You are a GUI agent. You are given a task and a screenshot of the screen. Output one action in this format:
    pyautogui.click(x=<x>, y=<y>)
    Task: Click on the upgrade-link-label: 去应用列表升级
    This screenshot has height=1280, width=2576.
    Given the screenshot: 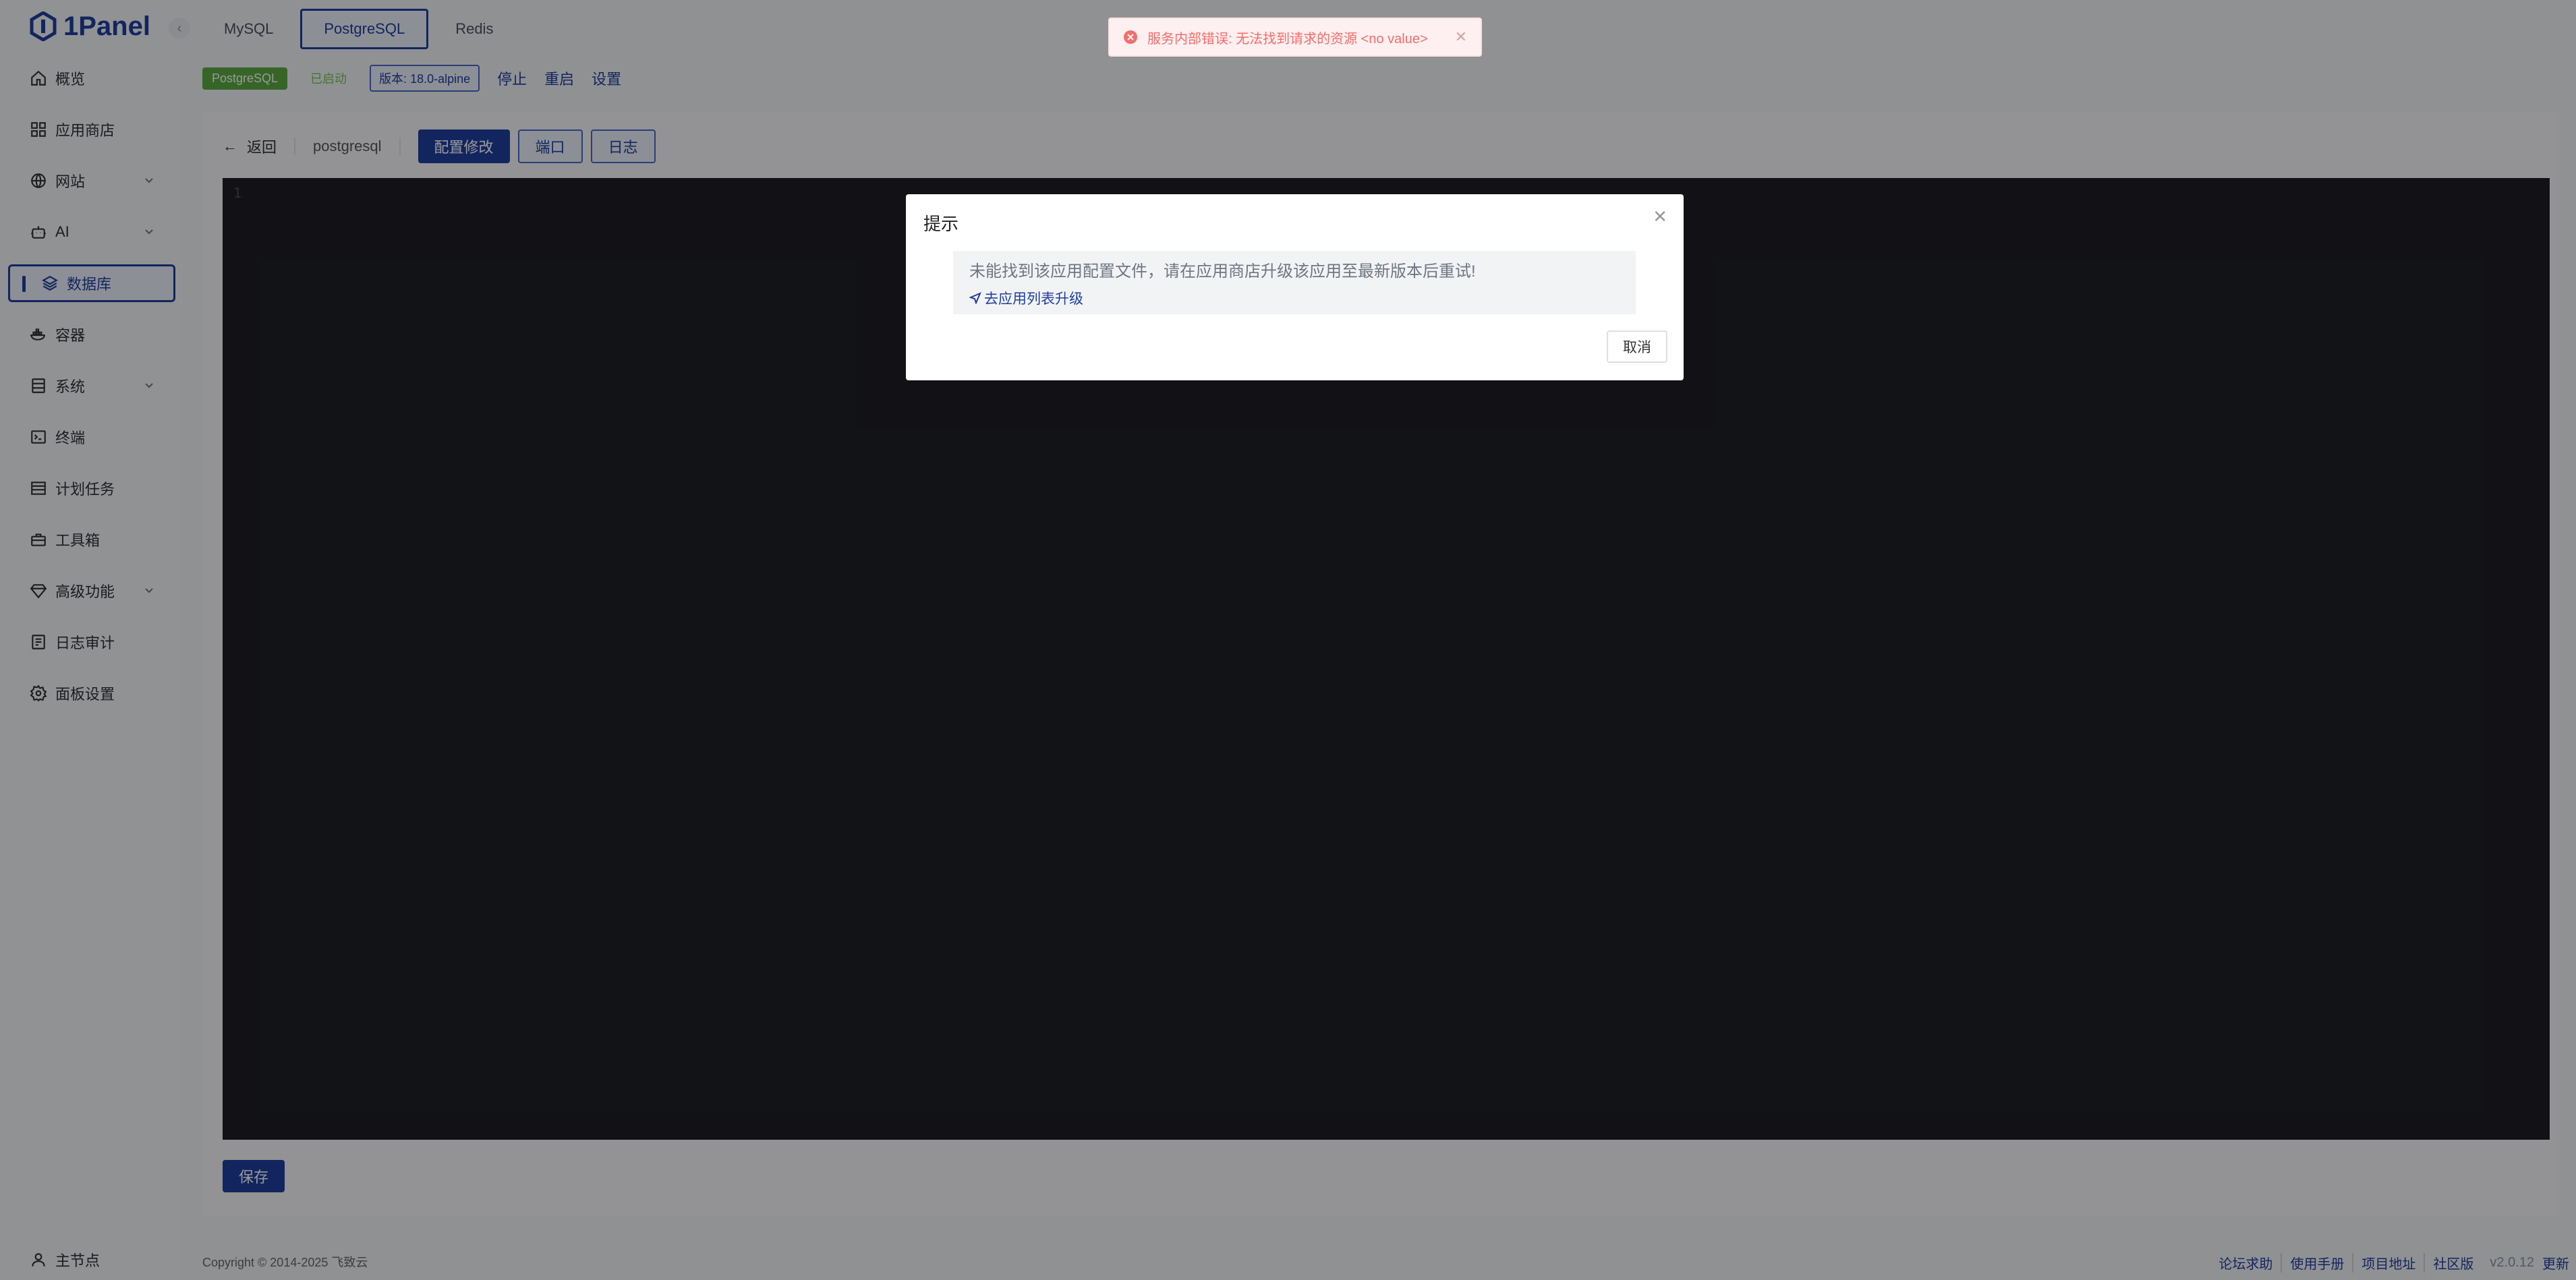 What is the action you would take?
    pyautogui.click(x=1033, y=299)
    